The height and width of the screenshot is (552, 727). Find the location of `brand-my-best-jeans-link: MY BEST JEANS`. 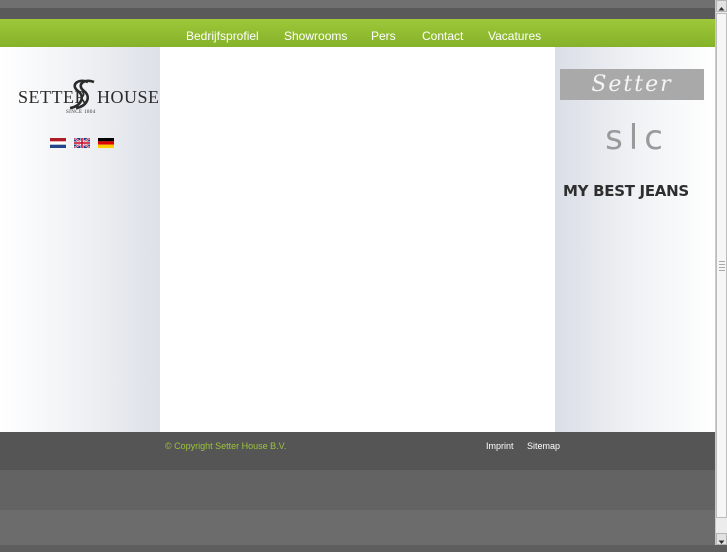

brand-my-best-jeans-link: MY BEST JEANS is located at coordinates (633, 191).